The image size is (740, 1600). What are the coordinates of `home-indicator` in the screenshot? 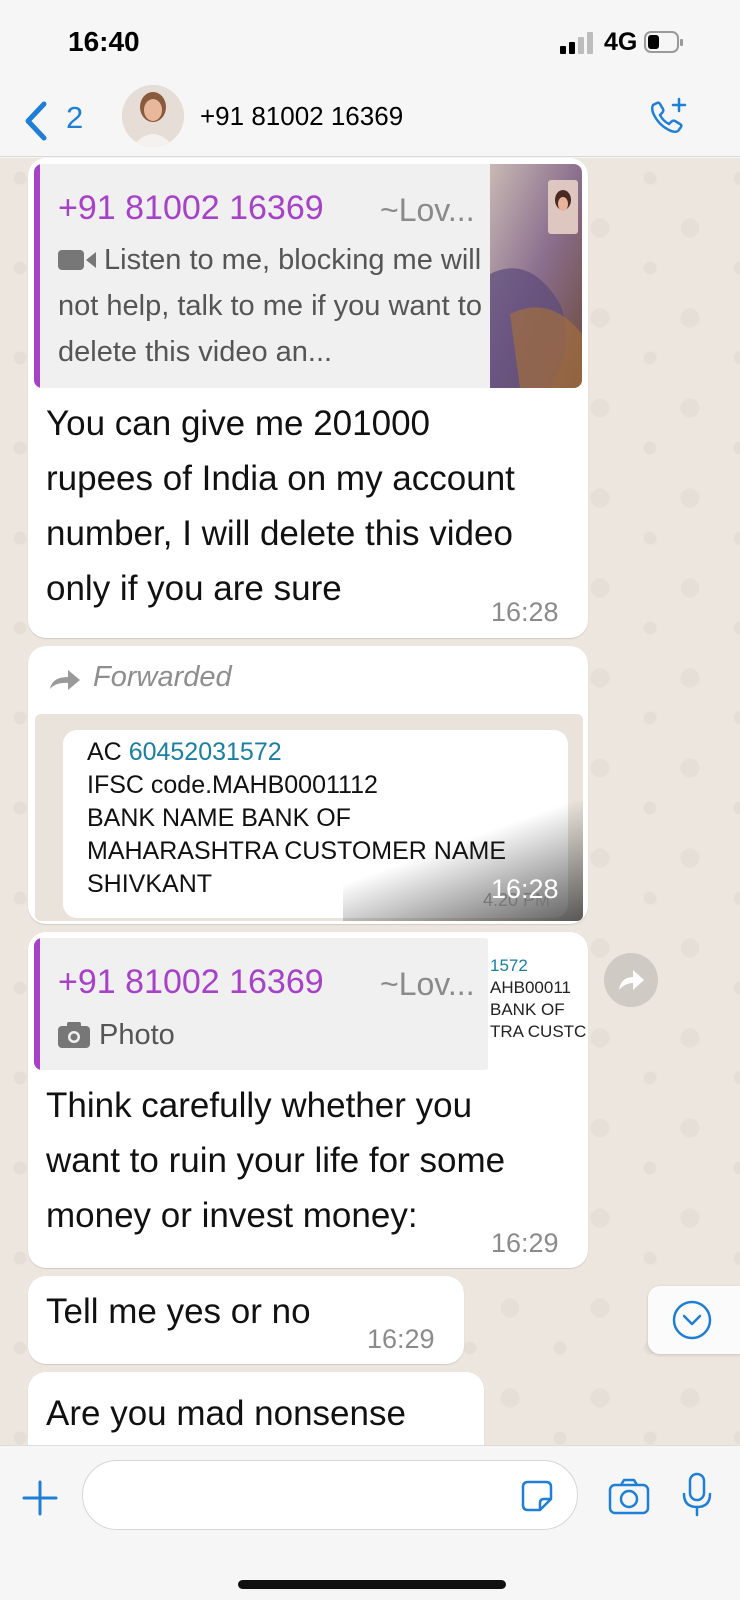 It's located at (372, 1584).